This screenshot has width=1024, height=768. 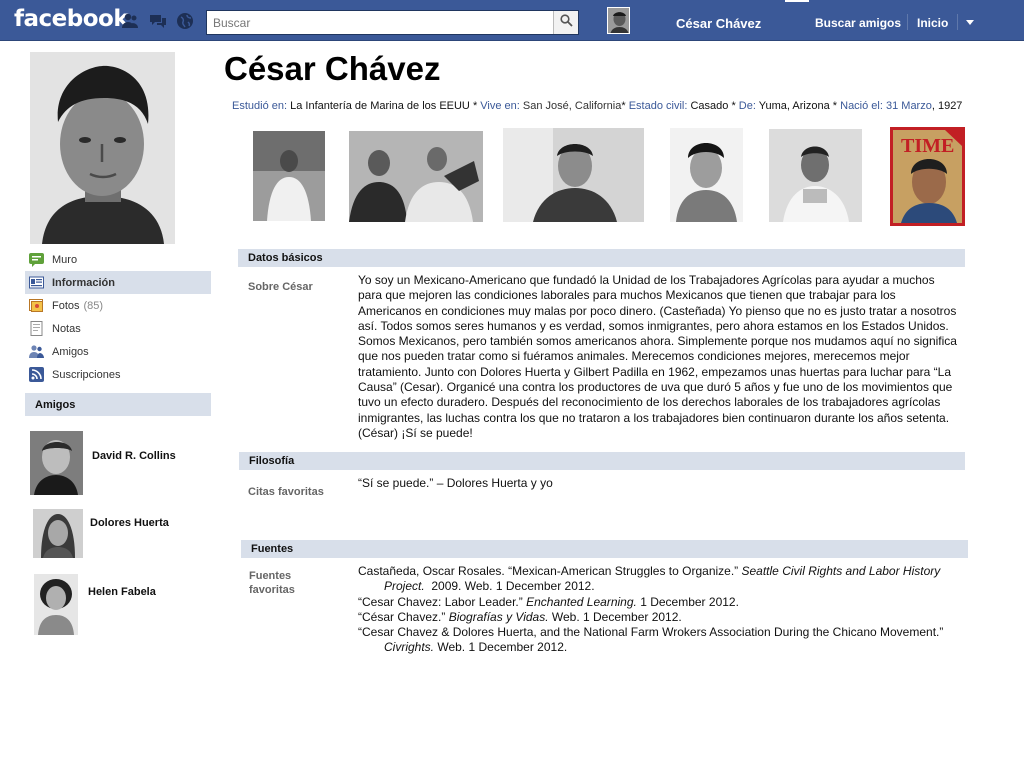 What do you see at coordinates (970, 22) in the screenshot?
I see `dropdown-caret-icon` at bounding box center [970, 22].